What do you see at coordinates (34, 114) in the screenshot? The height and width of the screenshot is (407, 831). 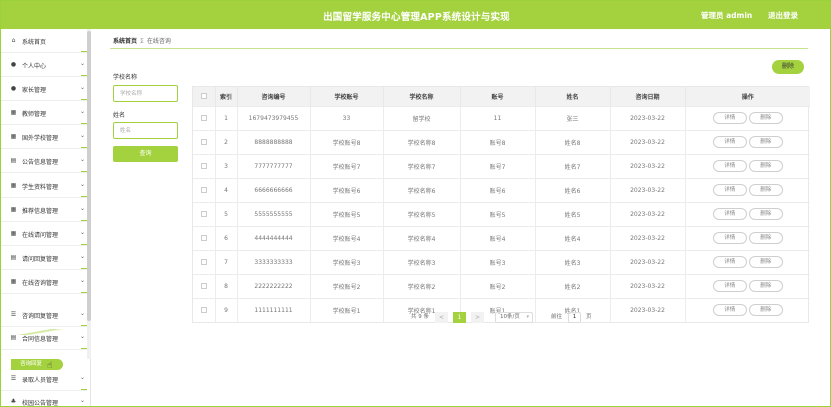 I see `sidebar-item-label: 教师管理` at bounding box center [34, 114].